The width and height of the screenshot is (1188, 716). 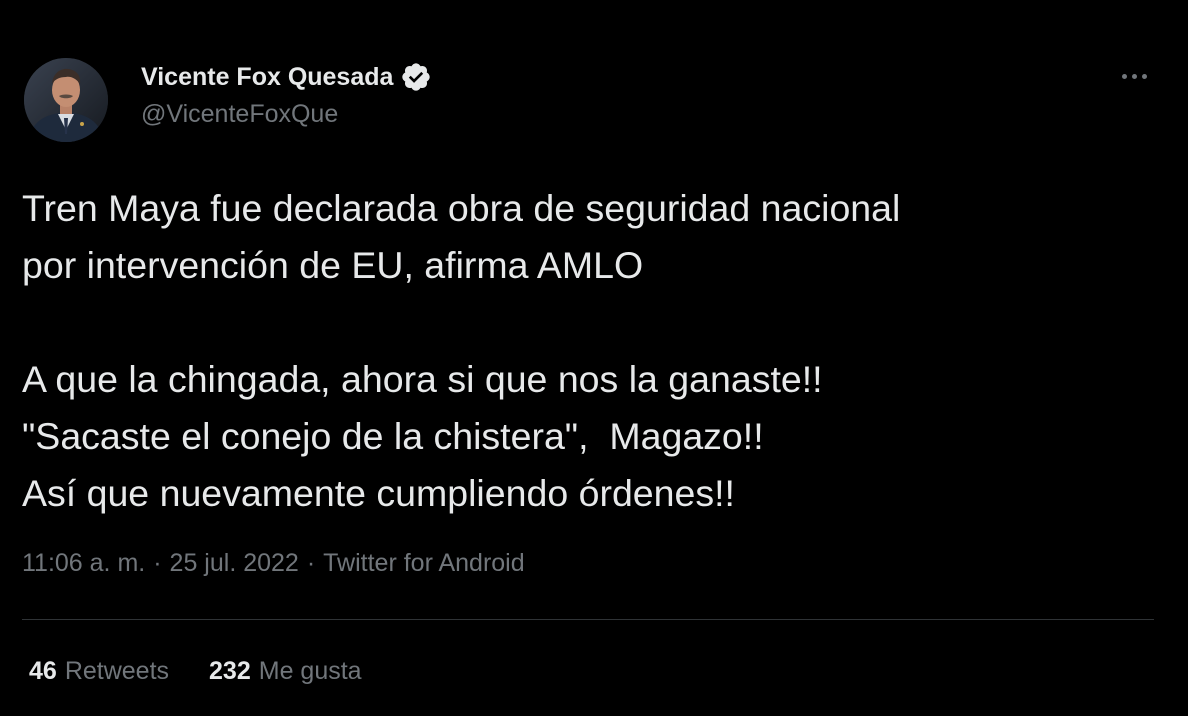 I want to click on tweet-line: por intervención de EU, afirma AMLO, so click(x=333, y=265).